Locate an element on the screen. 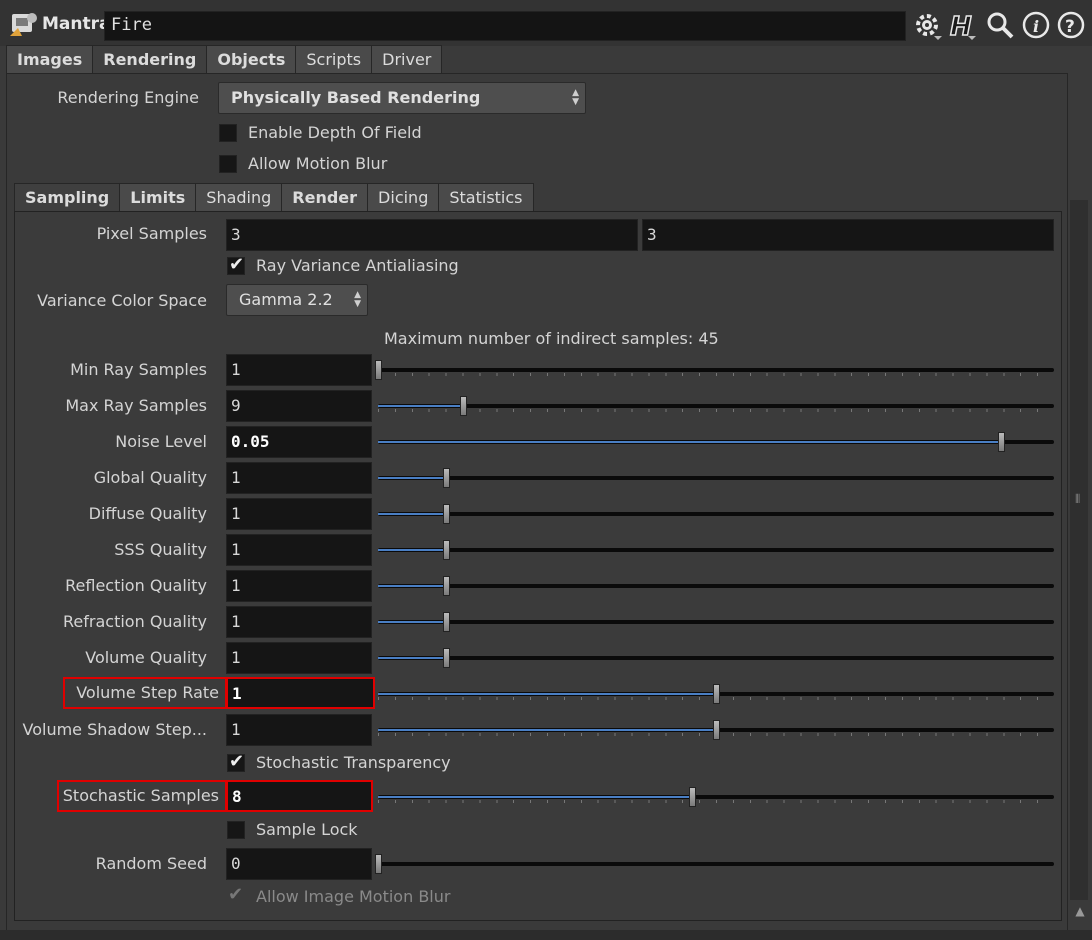  volume-step-rate-slider is located at coordinates (716, 694).